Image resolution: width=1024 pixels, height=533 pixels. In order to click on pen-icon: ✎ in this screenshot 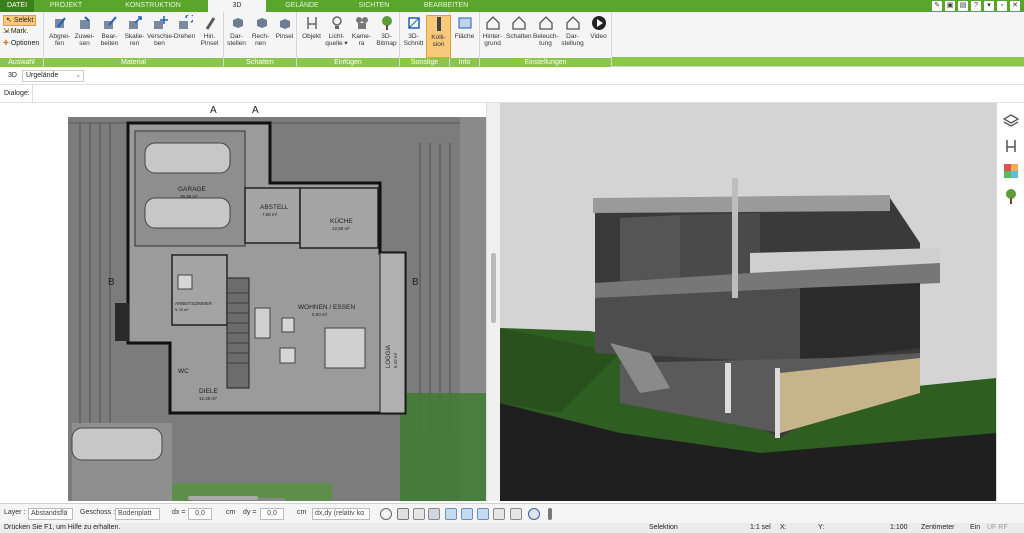, I will do `click(937, 6)`.